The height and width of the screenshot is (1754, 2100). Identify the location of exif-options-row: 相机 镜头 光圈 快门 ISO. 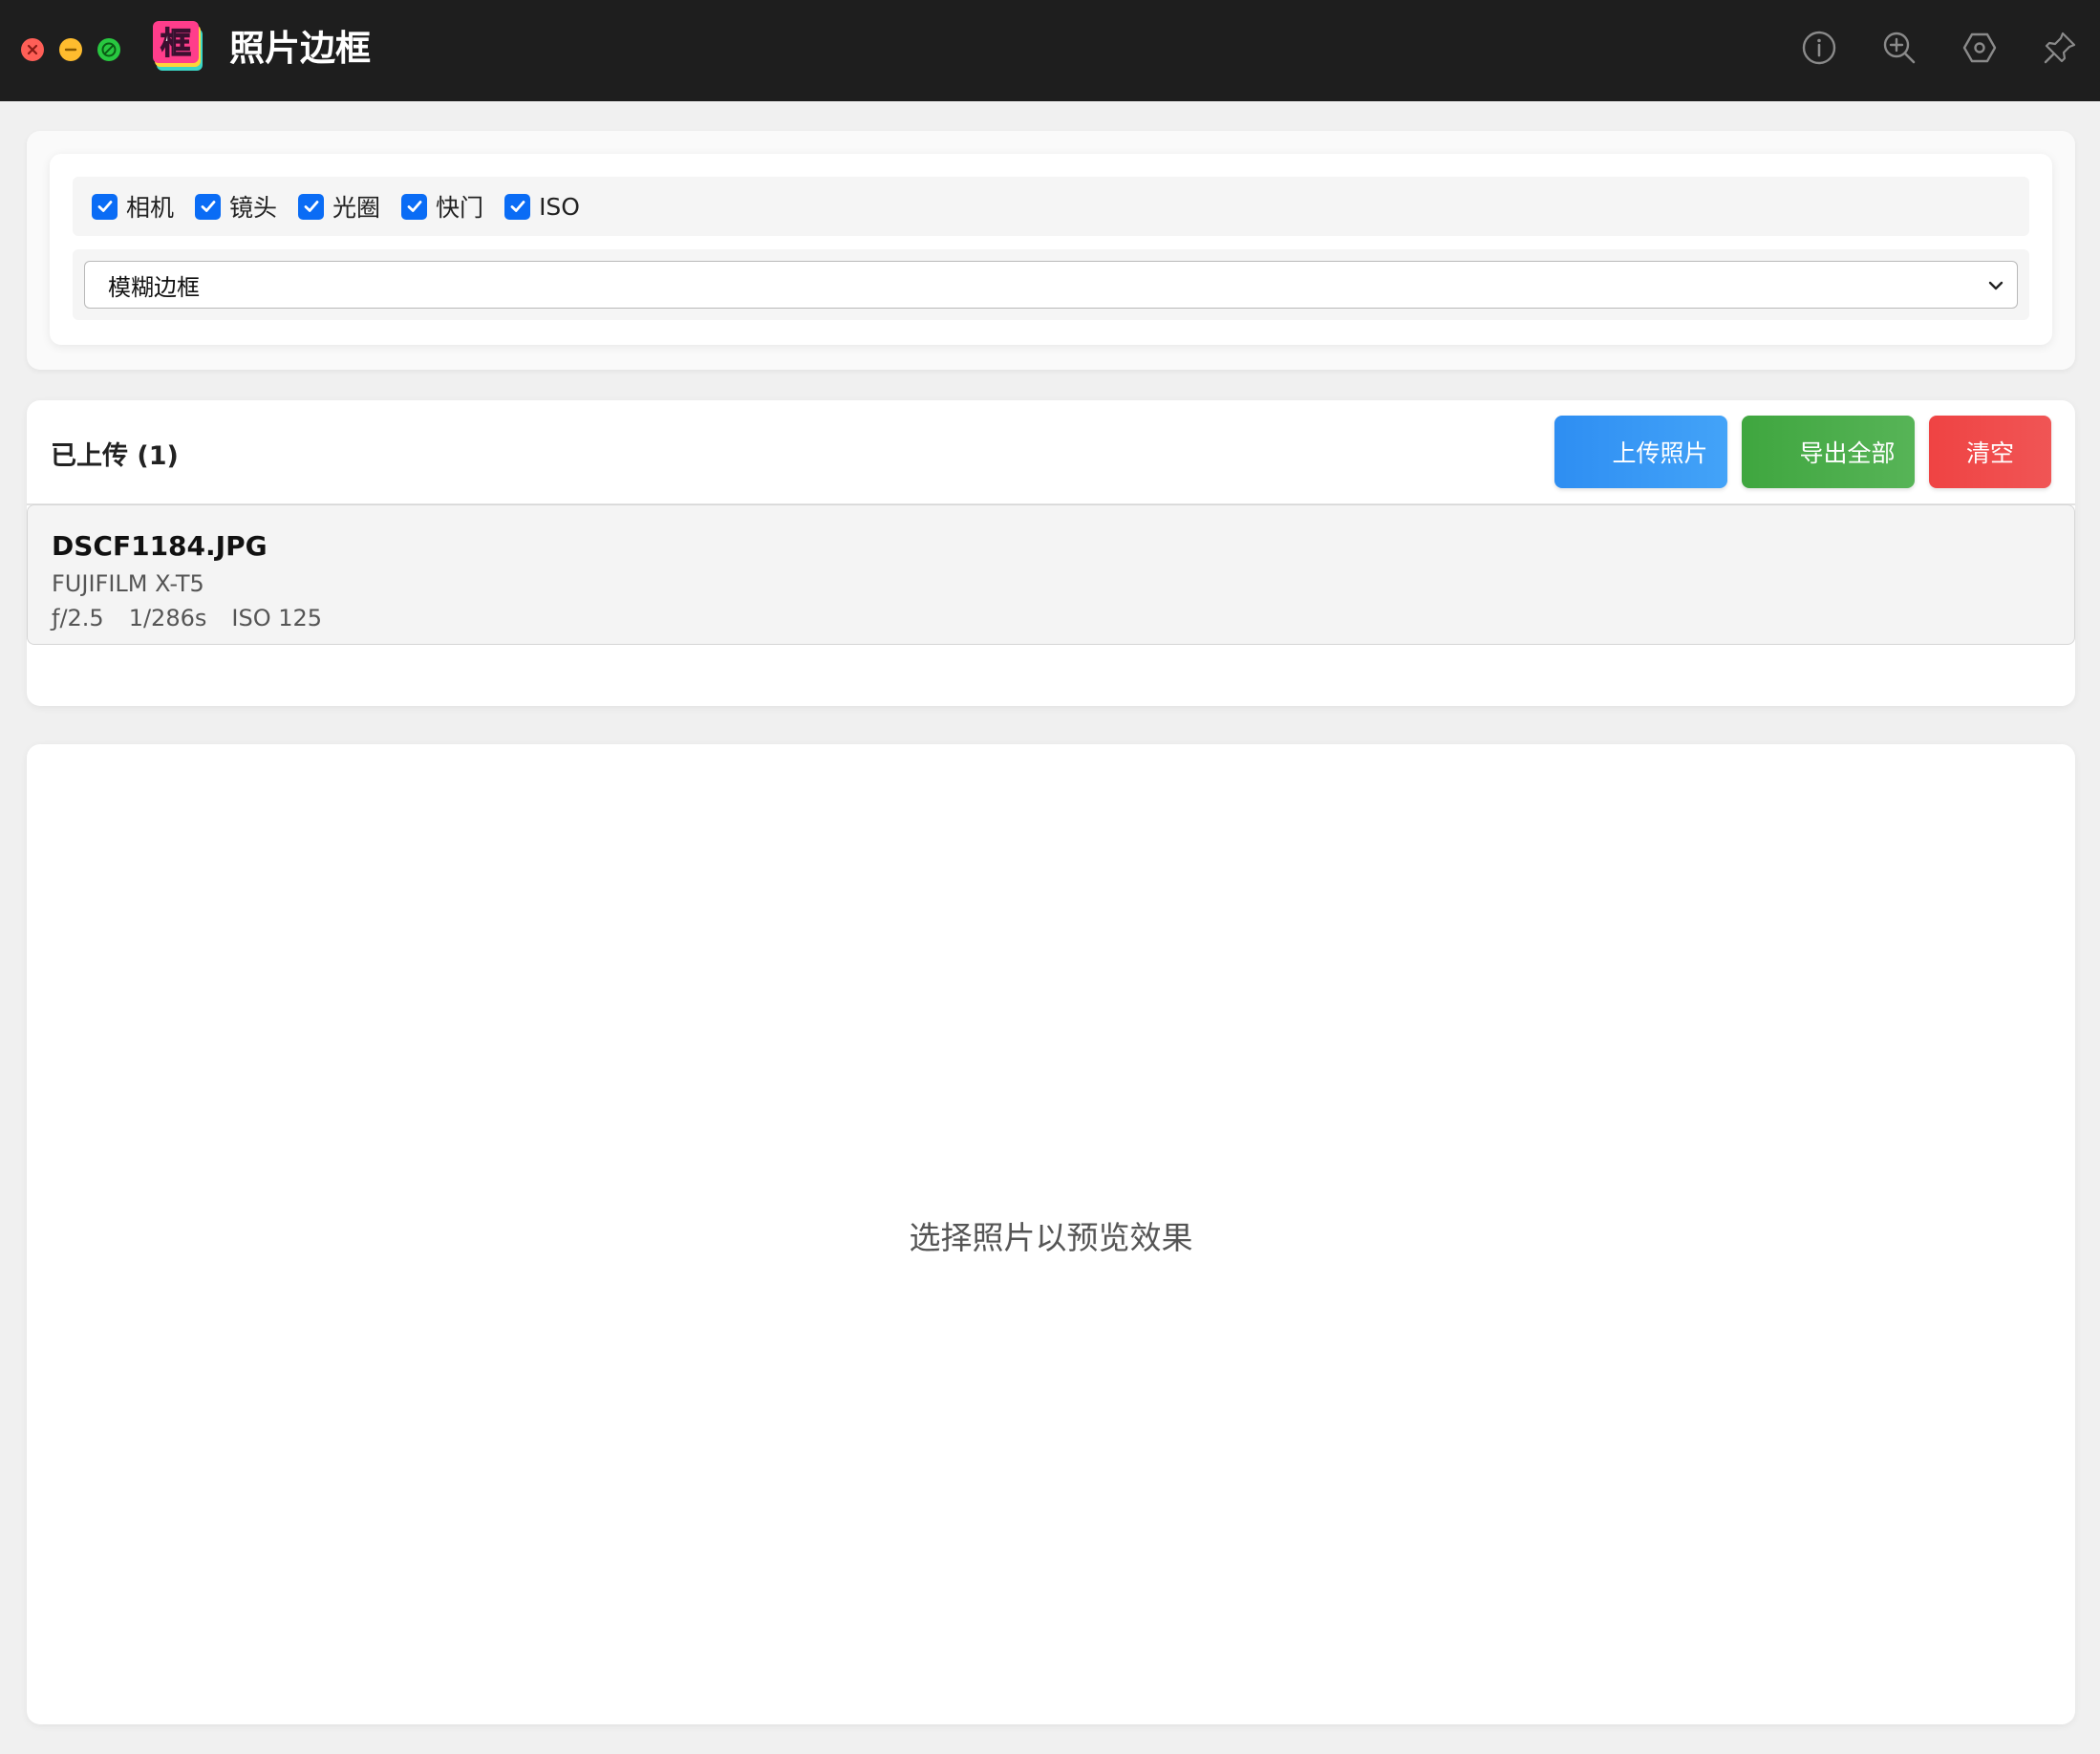
(1051, 206).